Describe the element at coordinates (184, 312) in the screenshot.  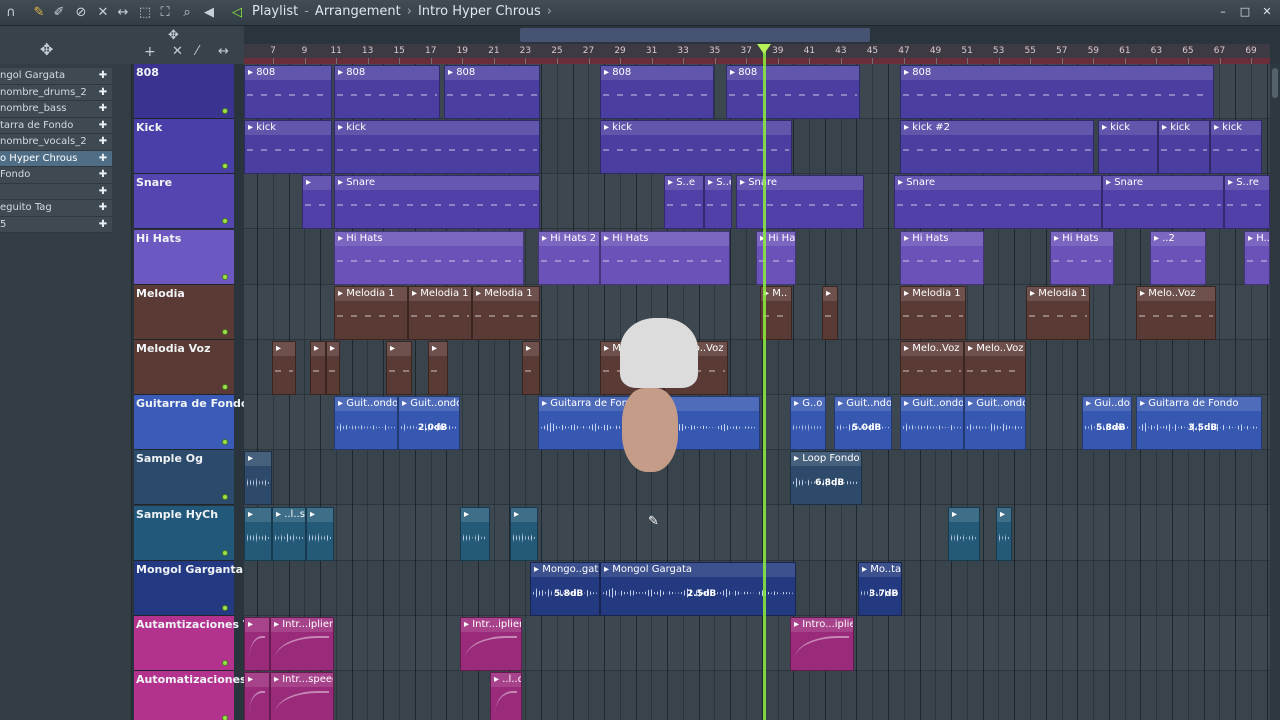
I see `track-header: Melodia` at that location.